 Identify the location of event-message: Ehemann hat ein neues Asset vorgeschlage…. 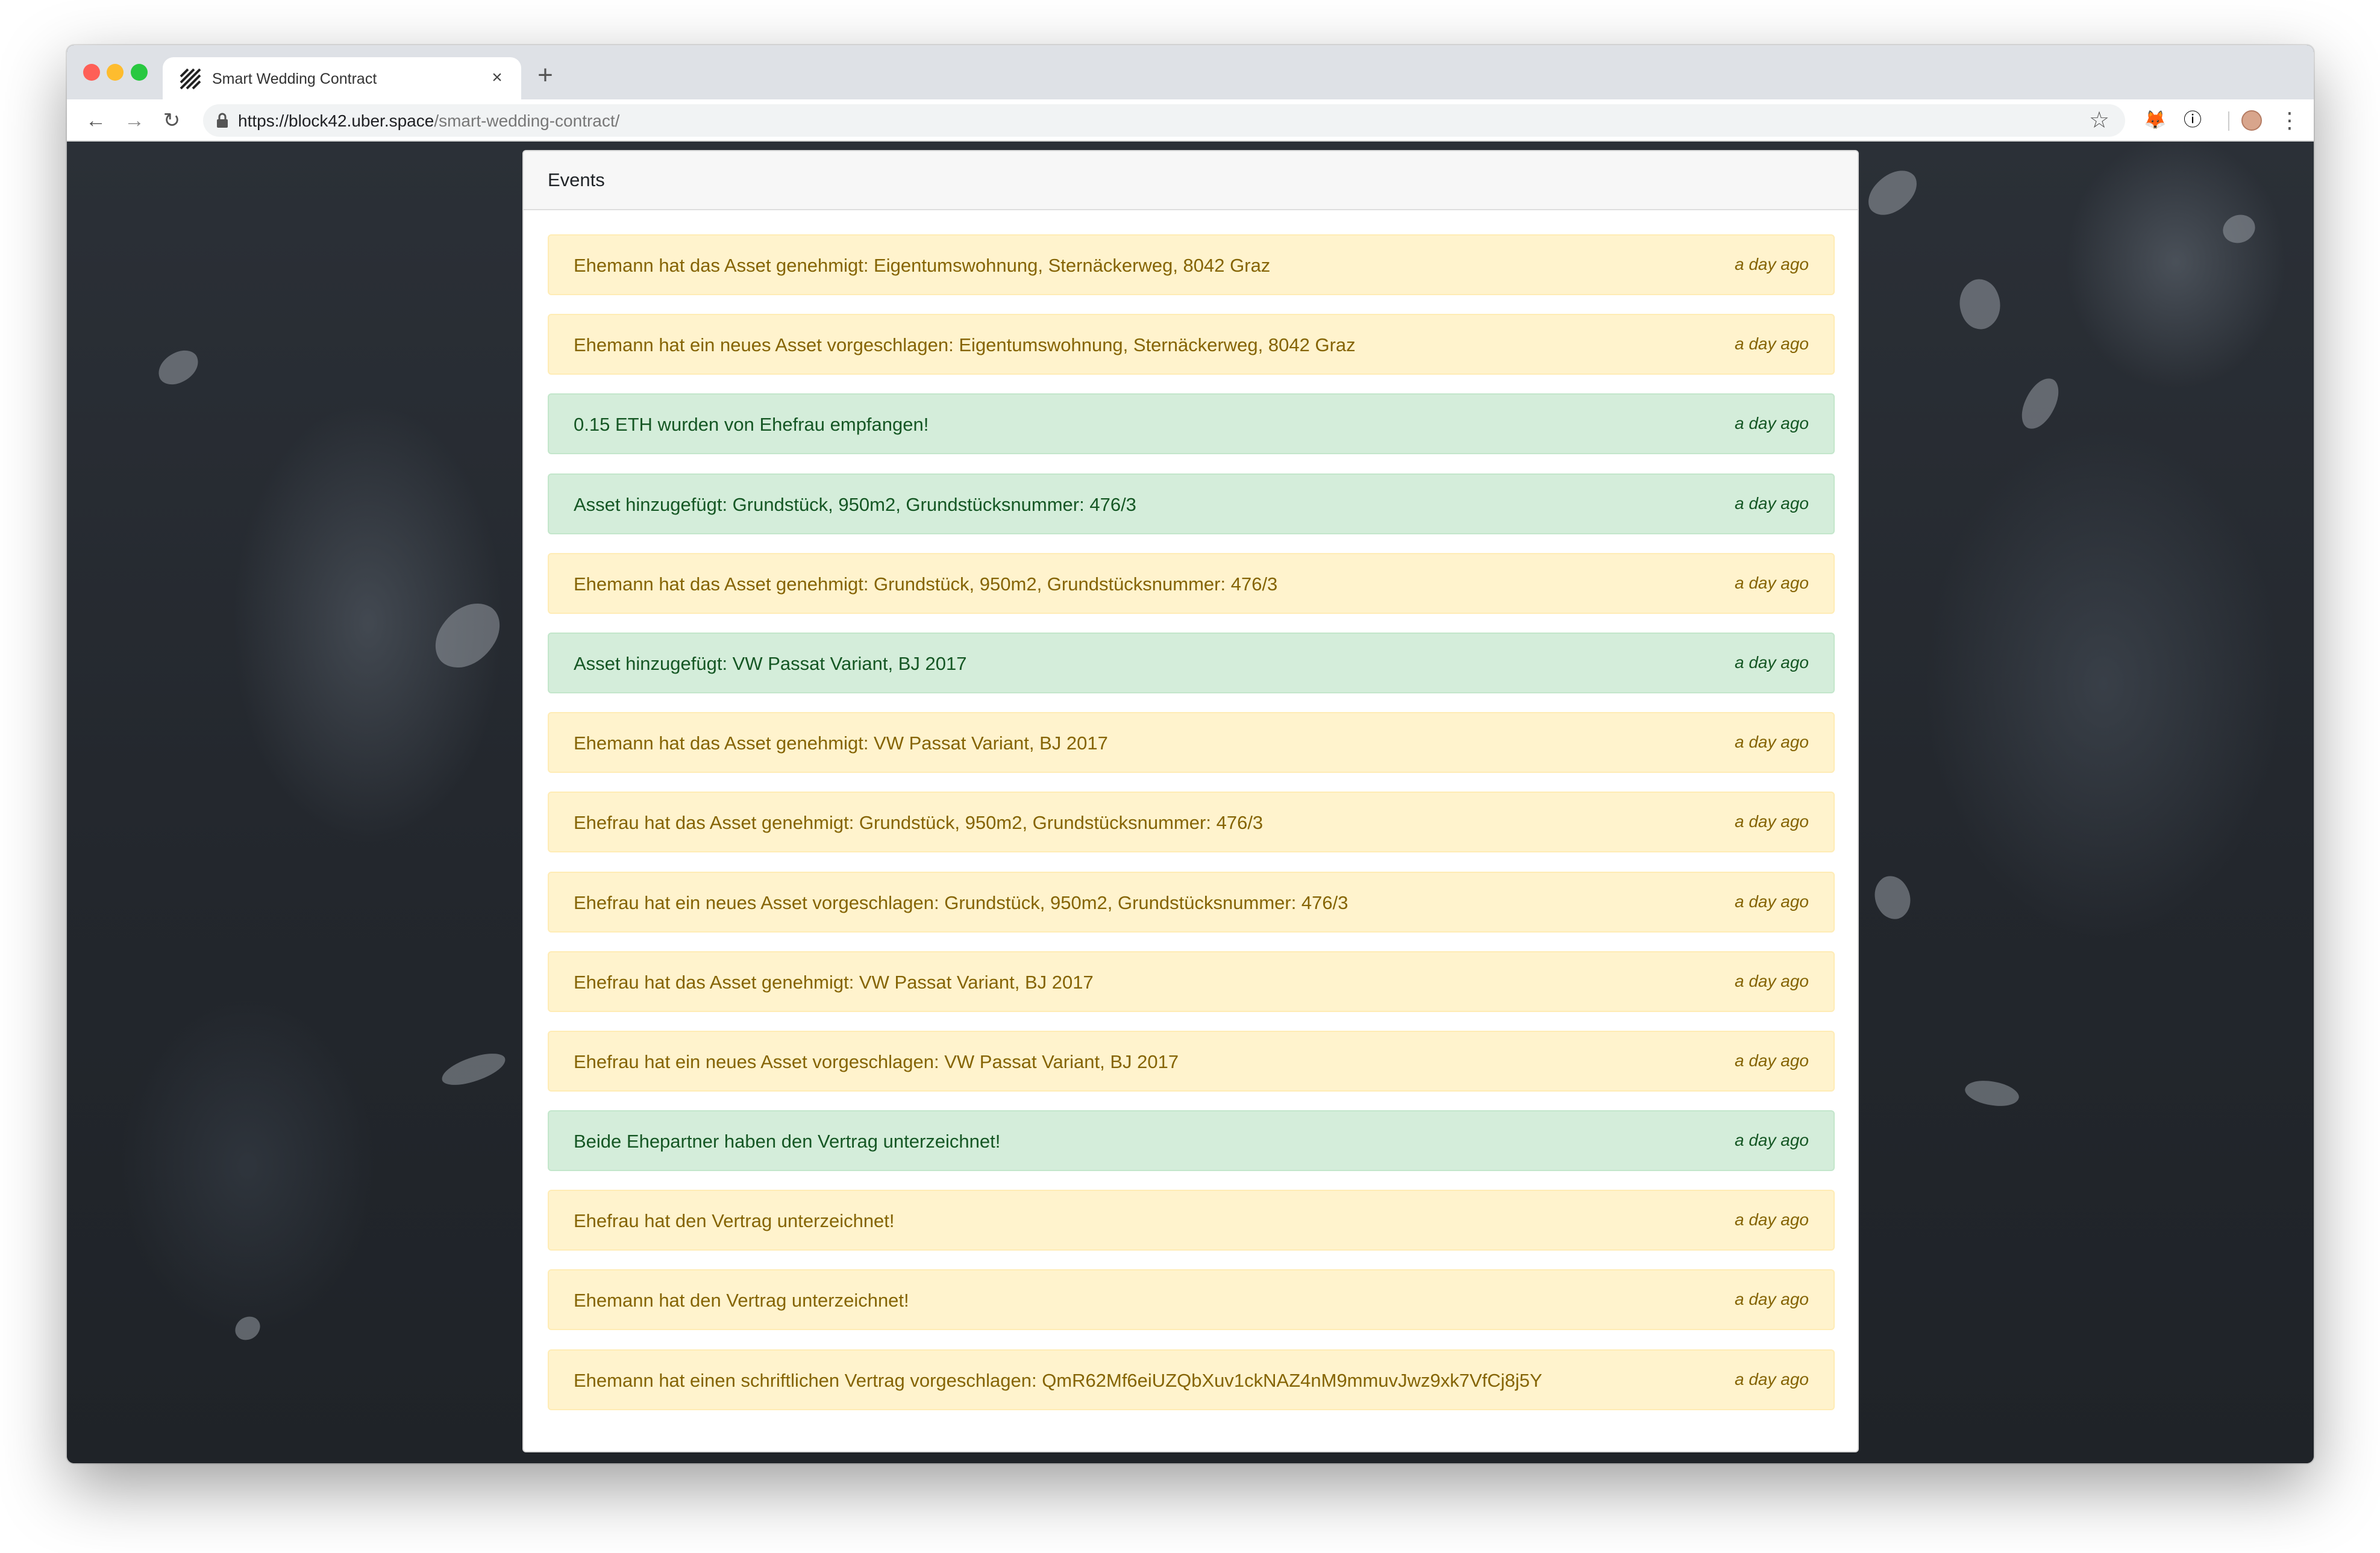
(965, 345).